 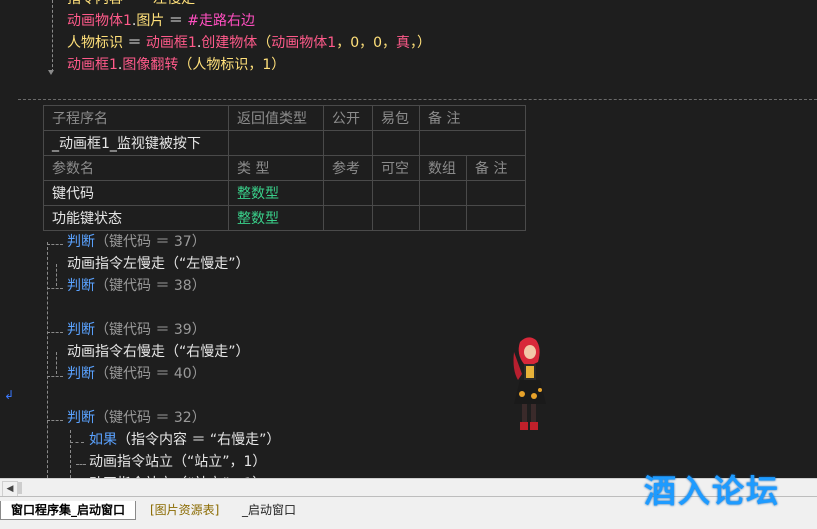 I want to click on param-name: 功能键状态, so click(x=136, y=218).